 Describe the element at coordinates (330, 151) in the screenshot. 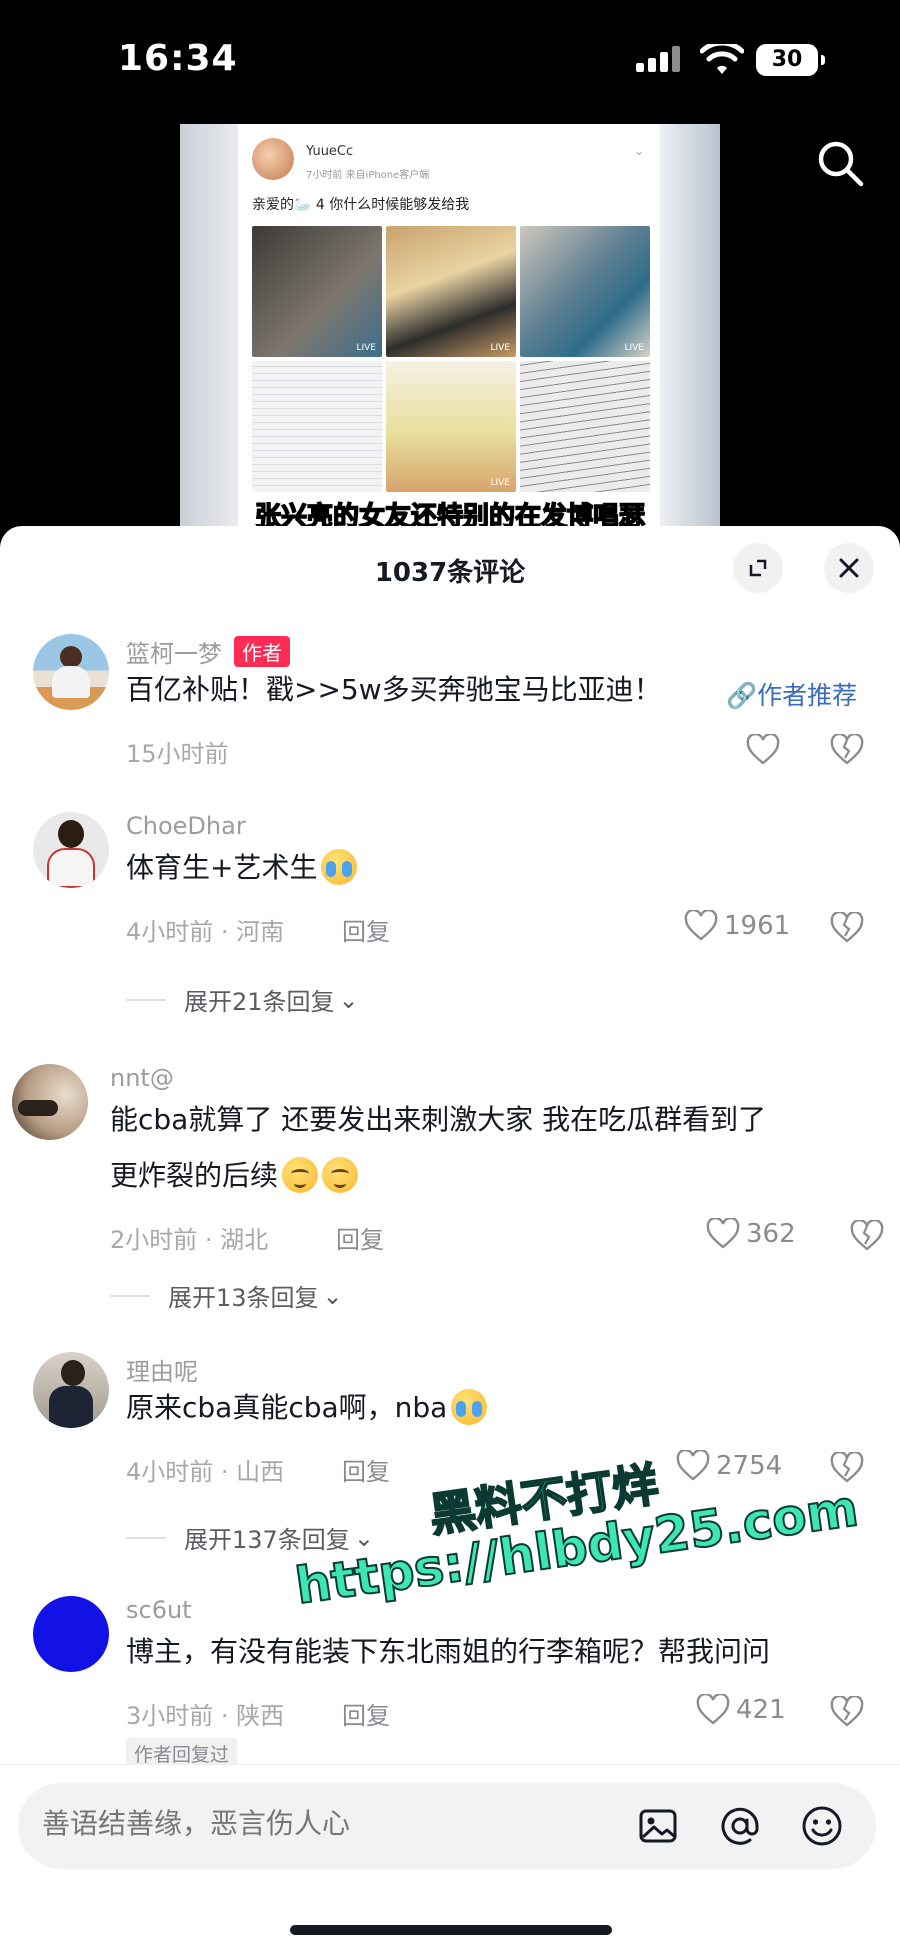

I see `post-username: YuueCc` at that location.